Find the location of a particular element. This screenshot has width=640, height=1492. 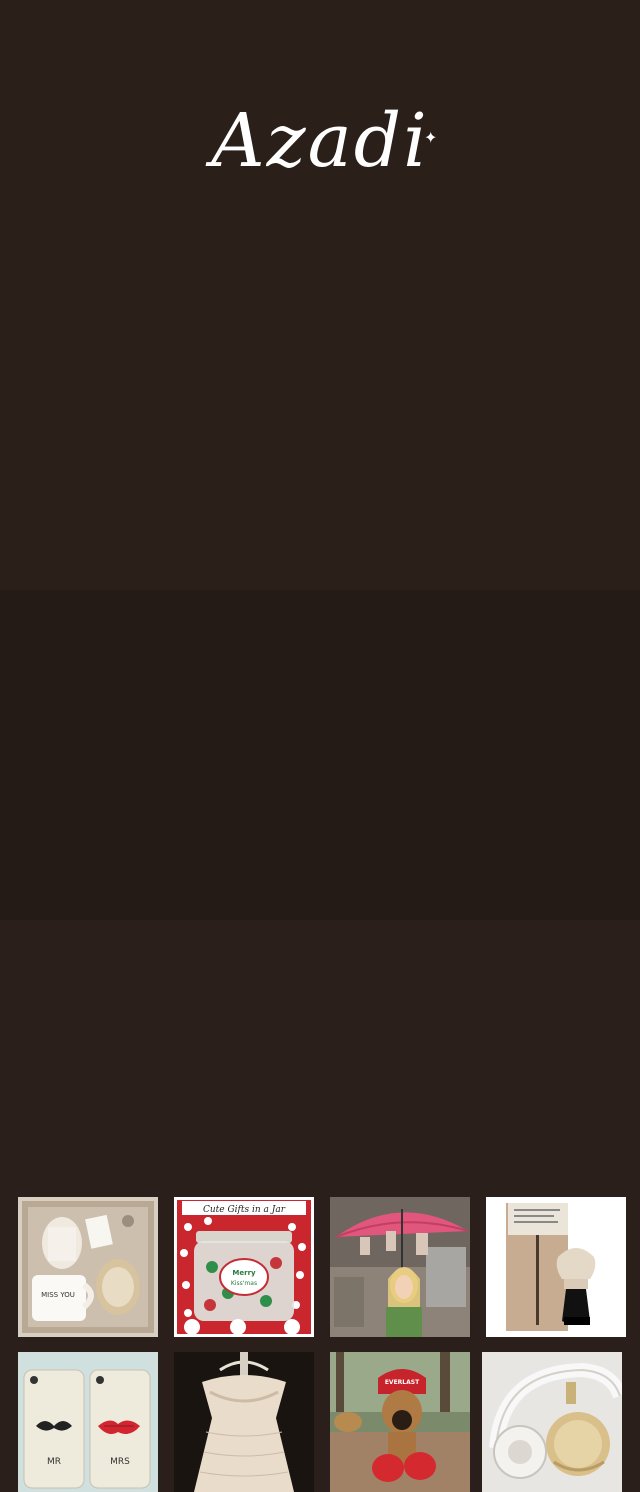

gallery-item-gift-box-mugs: MISS YOU is located at coordinates (88, 1267).